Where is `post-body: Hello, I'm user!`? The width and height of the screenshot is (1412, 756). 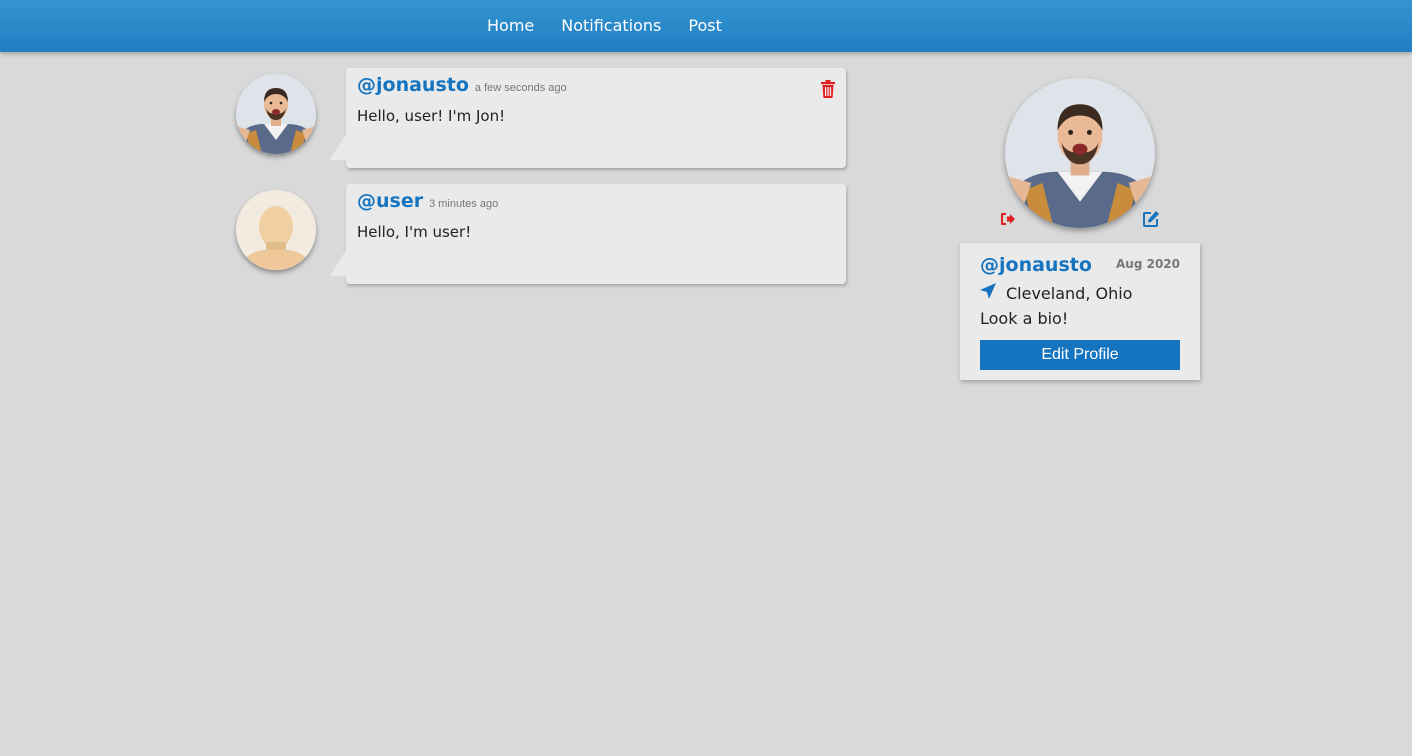 post-body: Hello, I'm user! is located at coordinates (414, 232).